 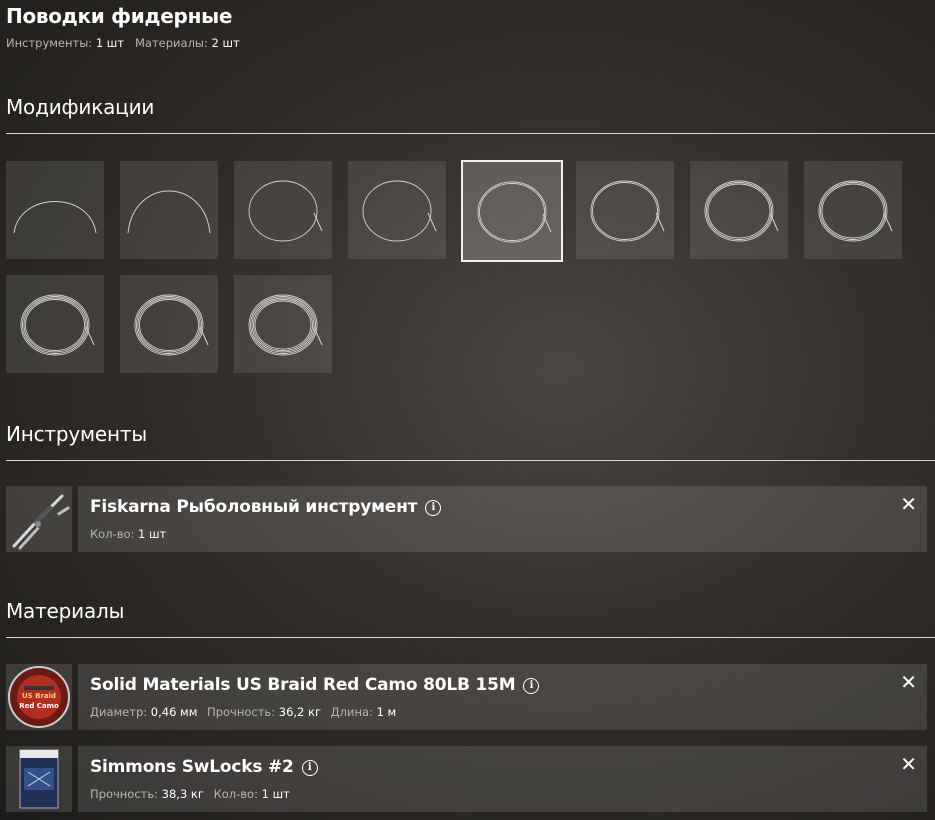 I want to click on tool-meta: Кол-во: 1 шт, so click(x=131, y=534).